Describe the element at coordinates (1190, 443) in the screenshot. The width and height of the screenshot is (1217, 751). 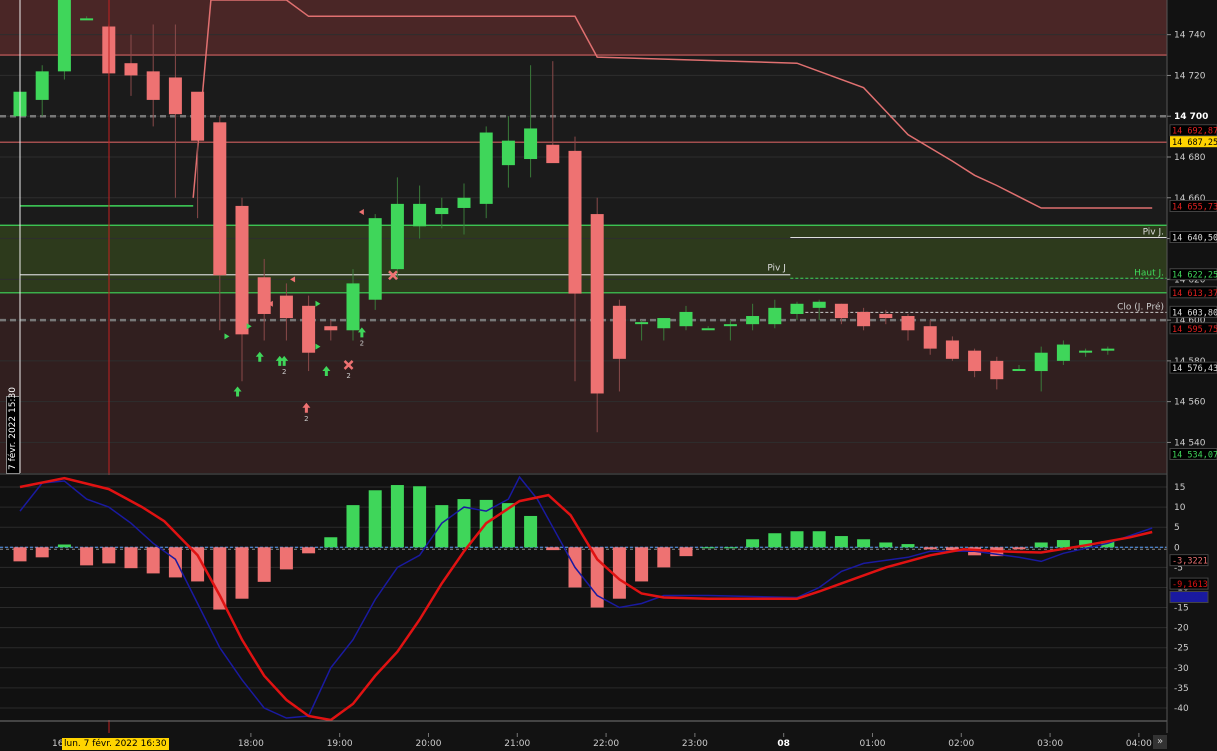
I see `price-tick-label: 14 540` at that location.